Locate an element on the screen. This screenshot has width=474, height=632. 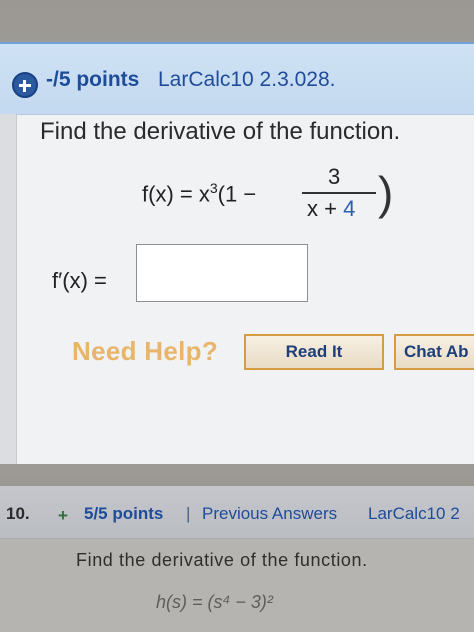
fraction-bar is located at coordinates (339, 193).